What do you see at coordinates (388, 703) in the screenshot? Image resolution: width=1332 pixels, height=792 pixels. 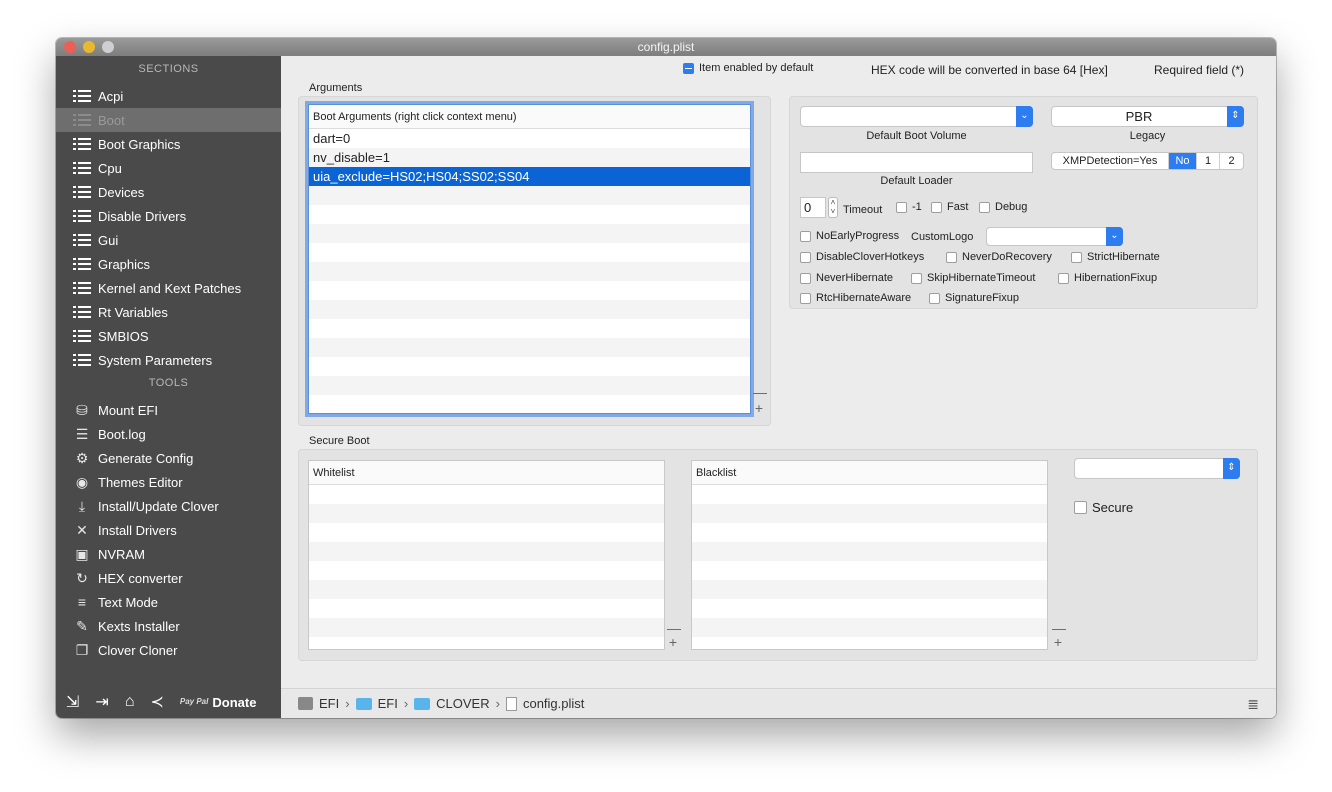 I see `path-item-efi-folder: EFI` at bounding box center [388, 703].